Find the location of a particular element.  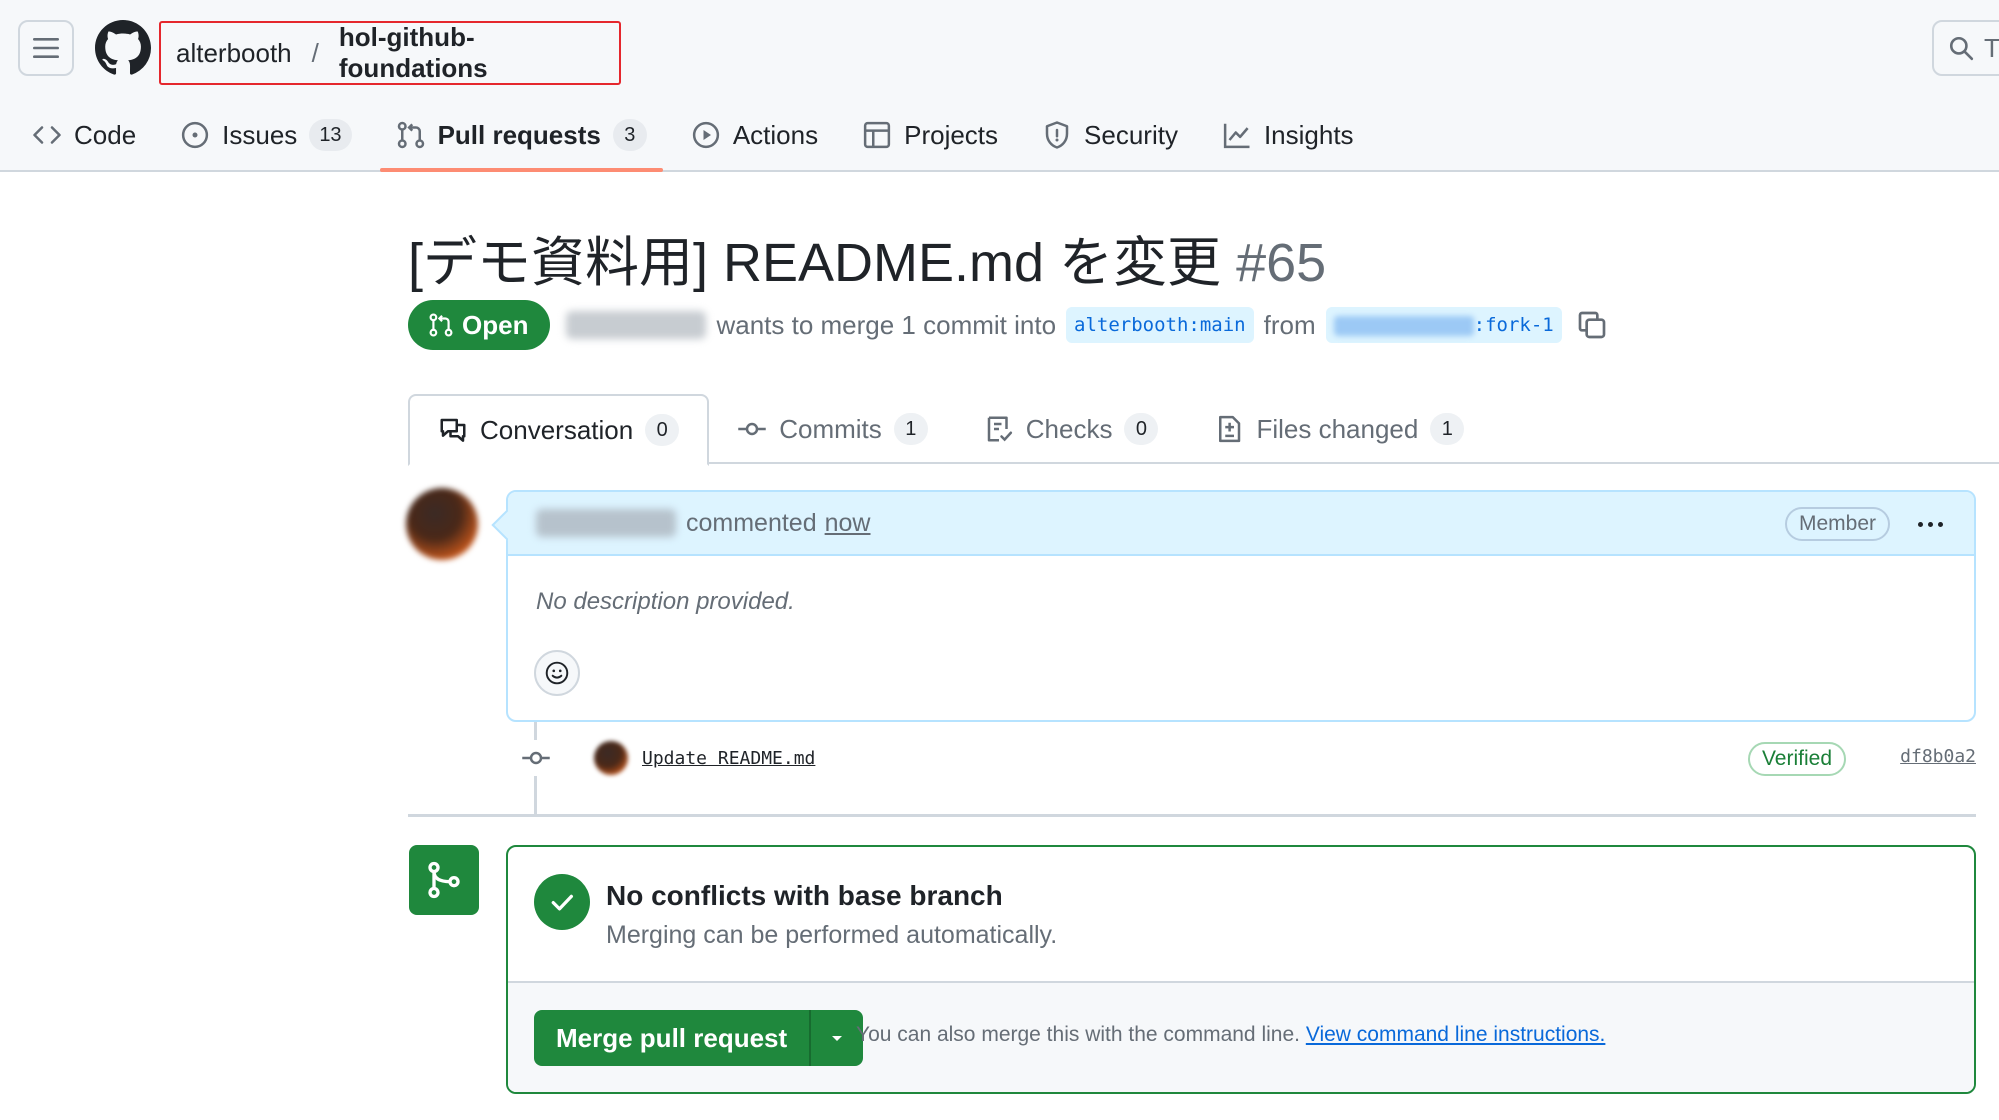

member-badge: Member is located at coordinates (1837, 524).